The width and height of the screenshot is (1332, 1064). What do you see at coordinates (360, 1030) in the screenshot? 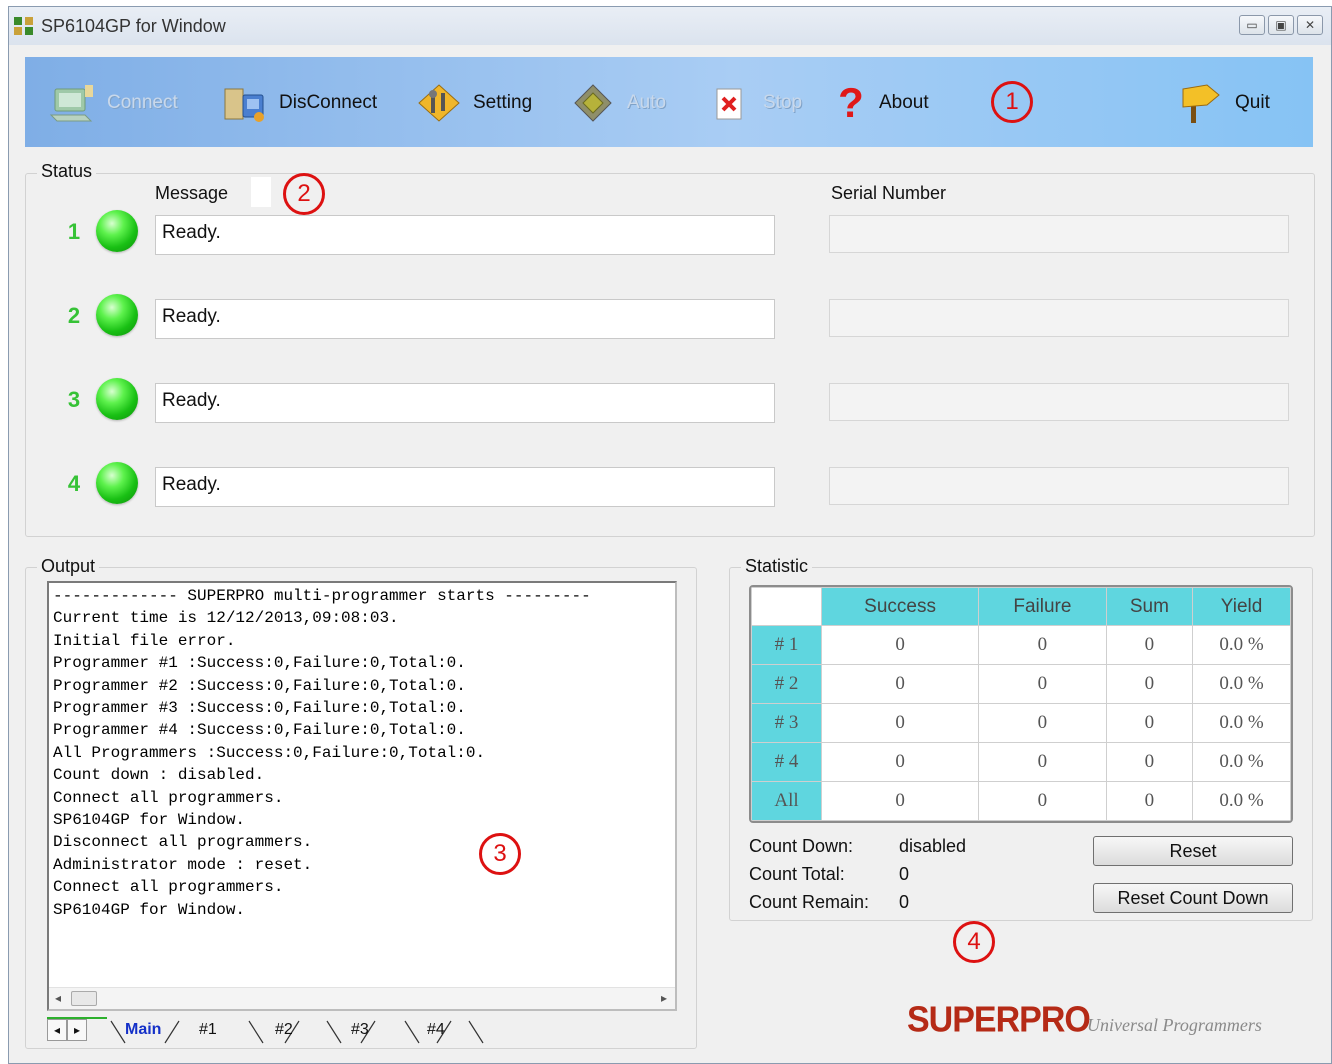
I see `tab-3: #3` at bounding box center [360, 1030].